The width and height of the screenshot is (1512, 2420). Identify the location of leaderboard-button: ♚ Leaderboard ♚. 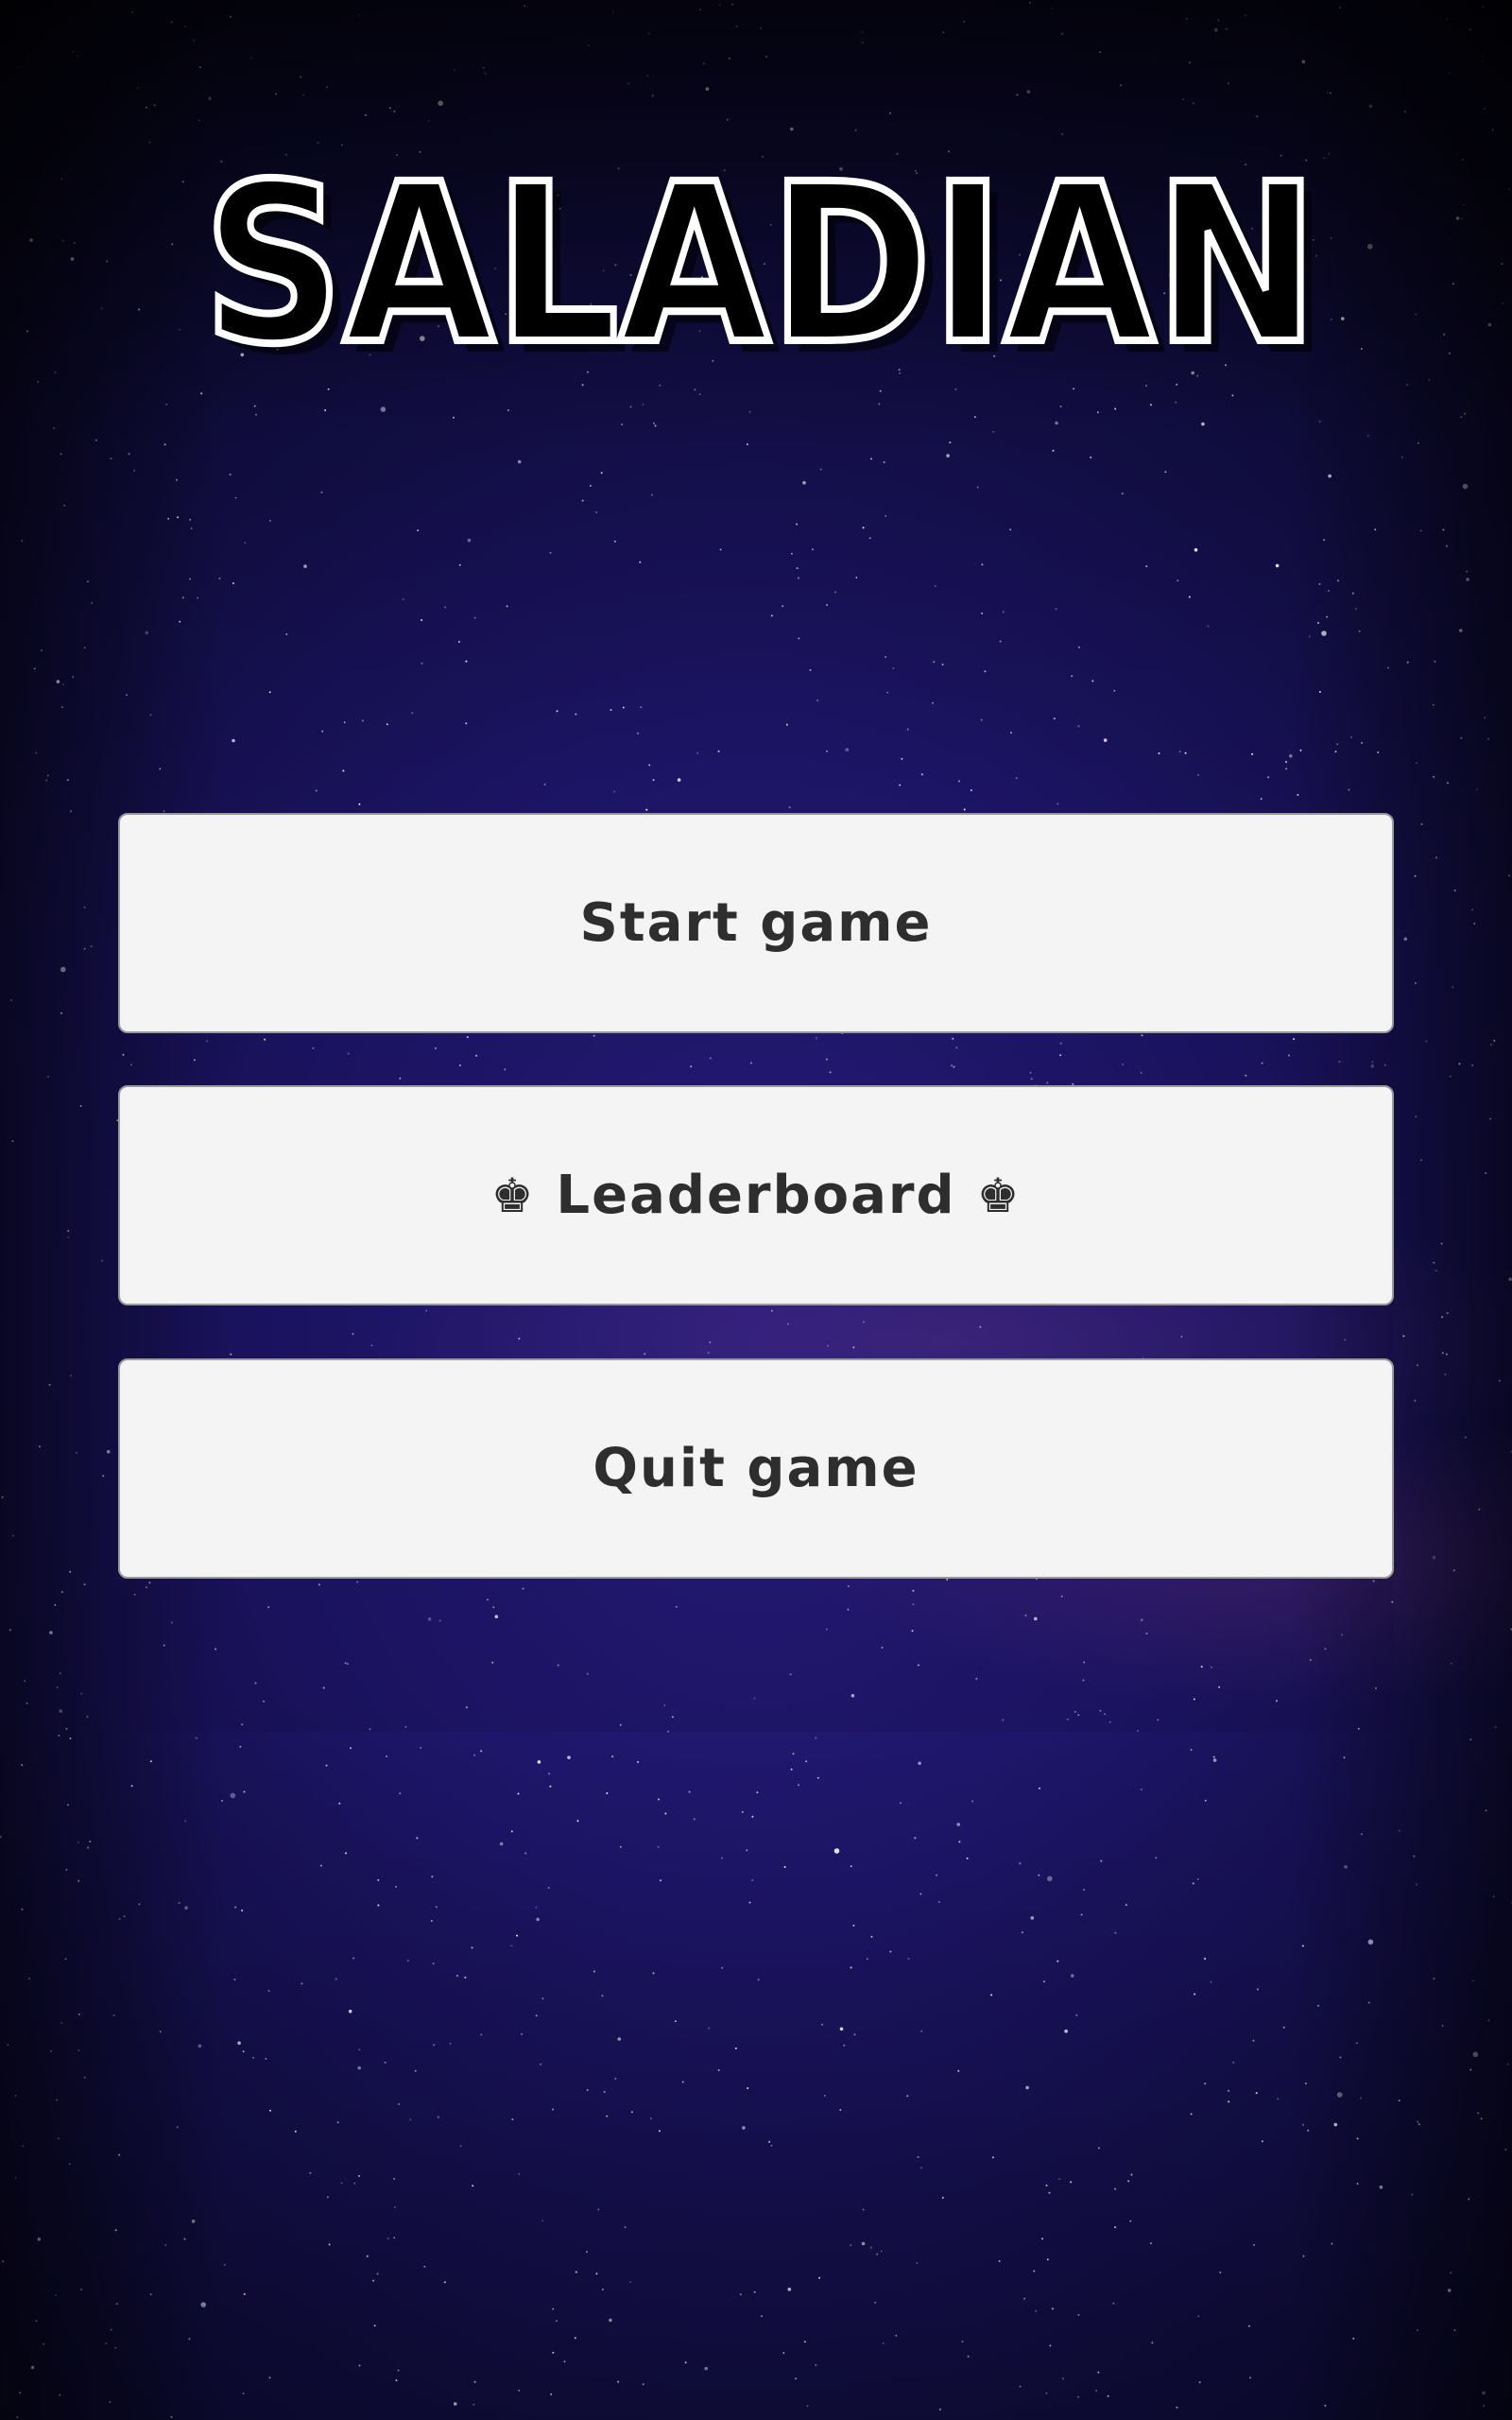
(756, 1195).